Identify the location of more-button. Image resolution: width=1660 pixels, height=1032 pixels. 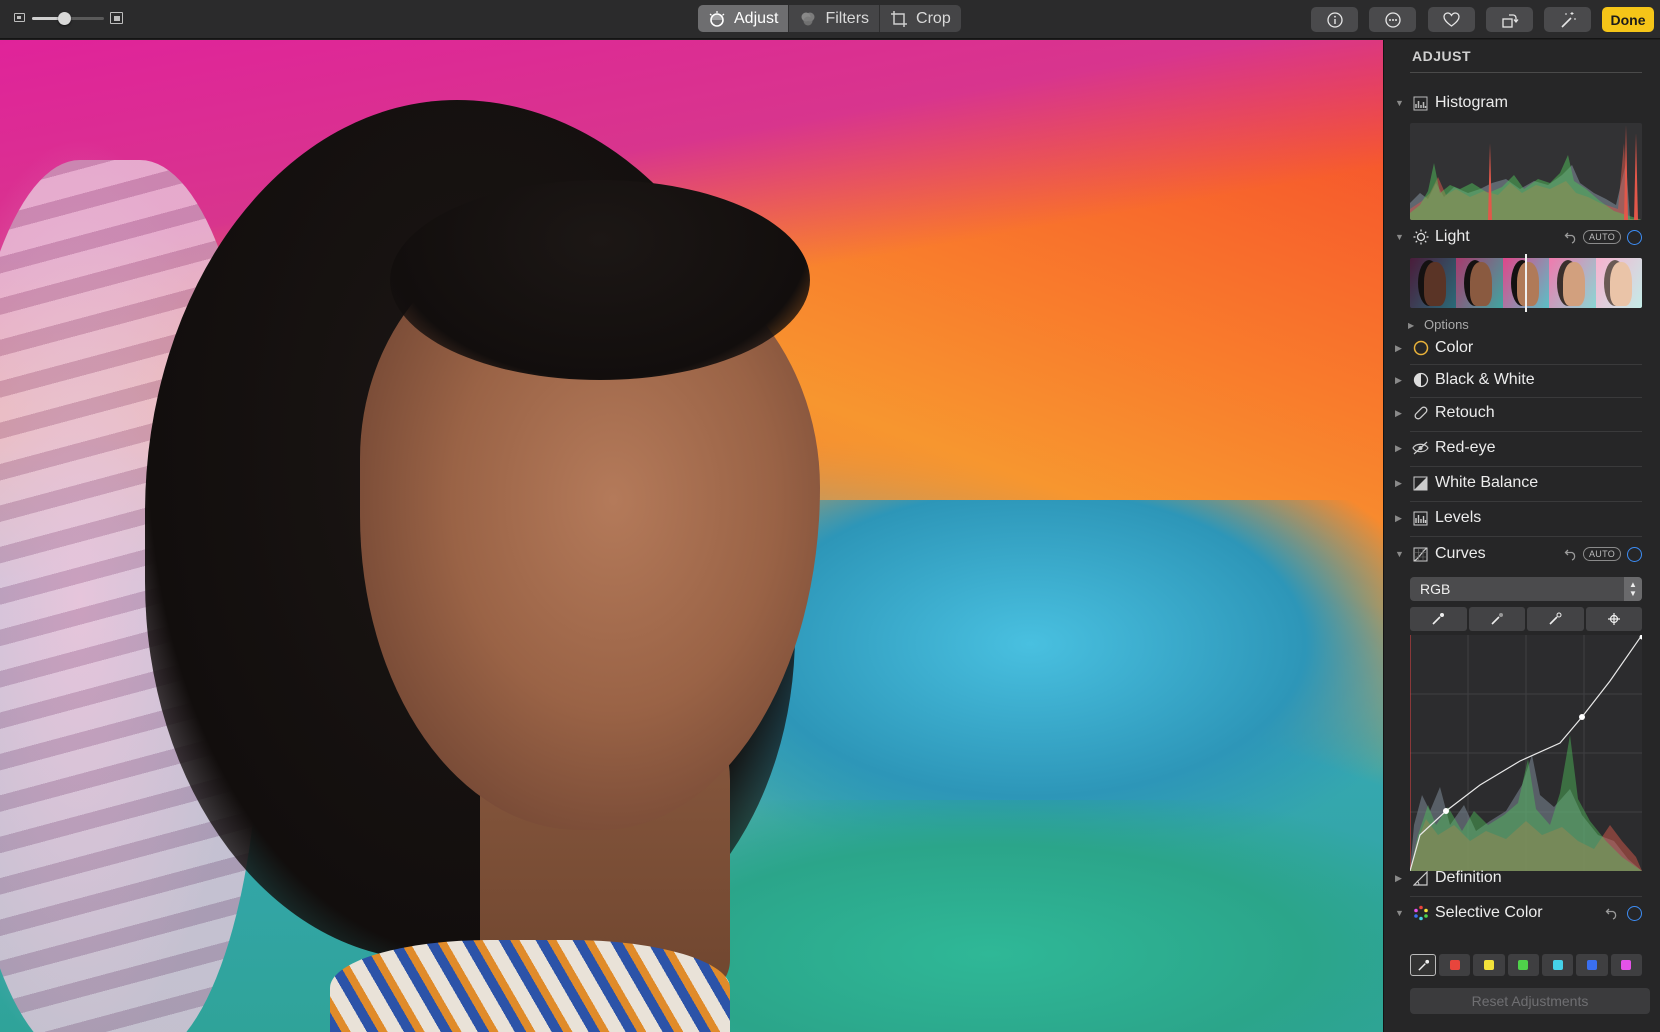
(1392, 19).